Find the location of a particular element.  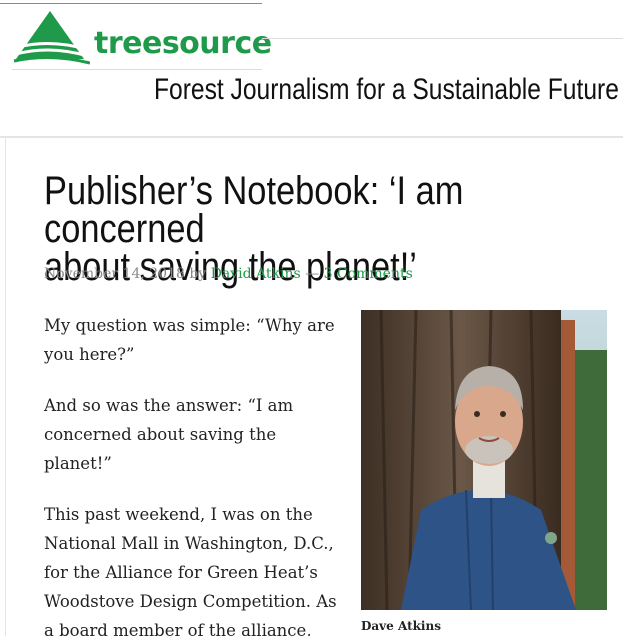

top-rule is located at coordinates (131, 3).